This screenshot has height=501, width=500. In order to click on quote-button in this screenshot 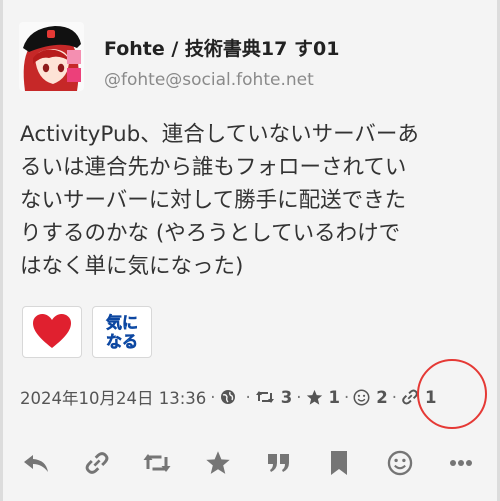, I will do `click(279, 463)`.